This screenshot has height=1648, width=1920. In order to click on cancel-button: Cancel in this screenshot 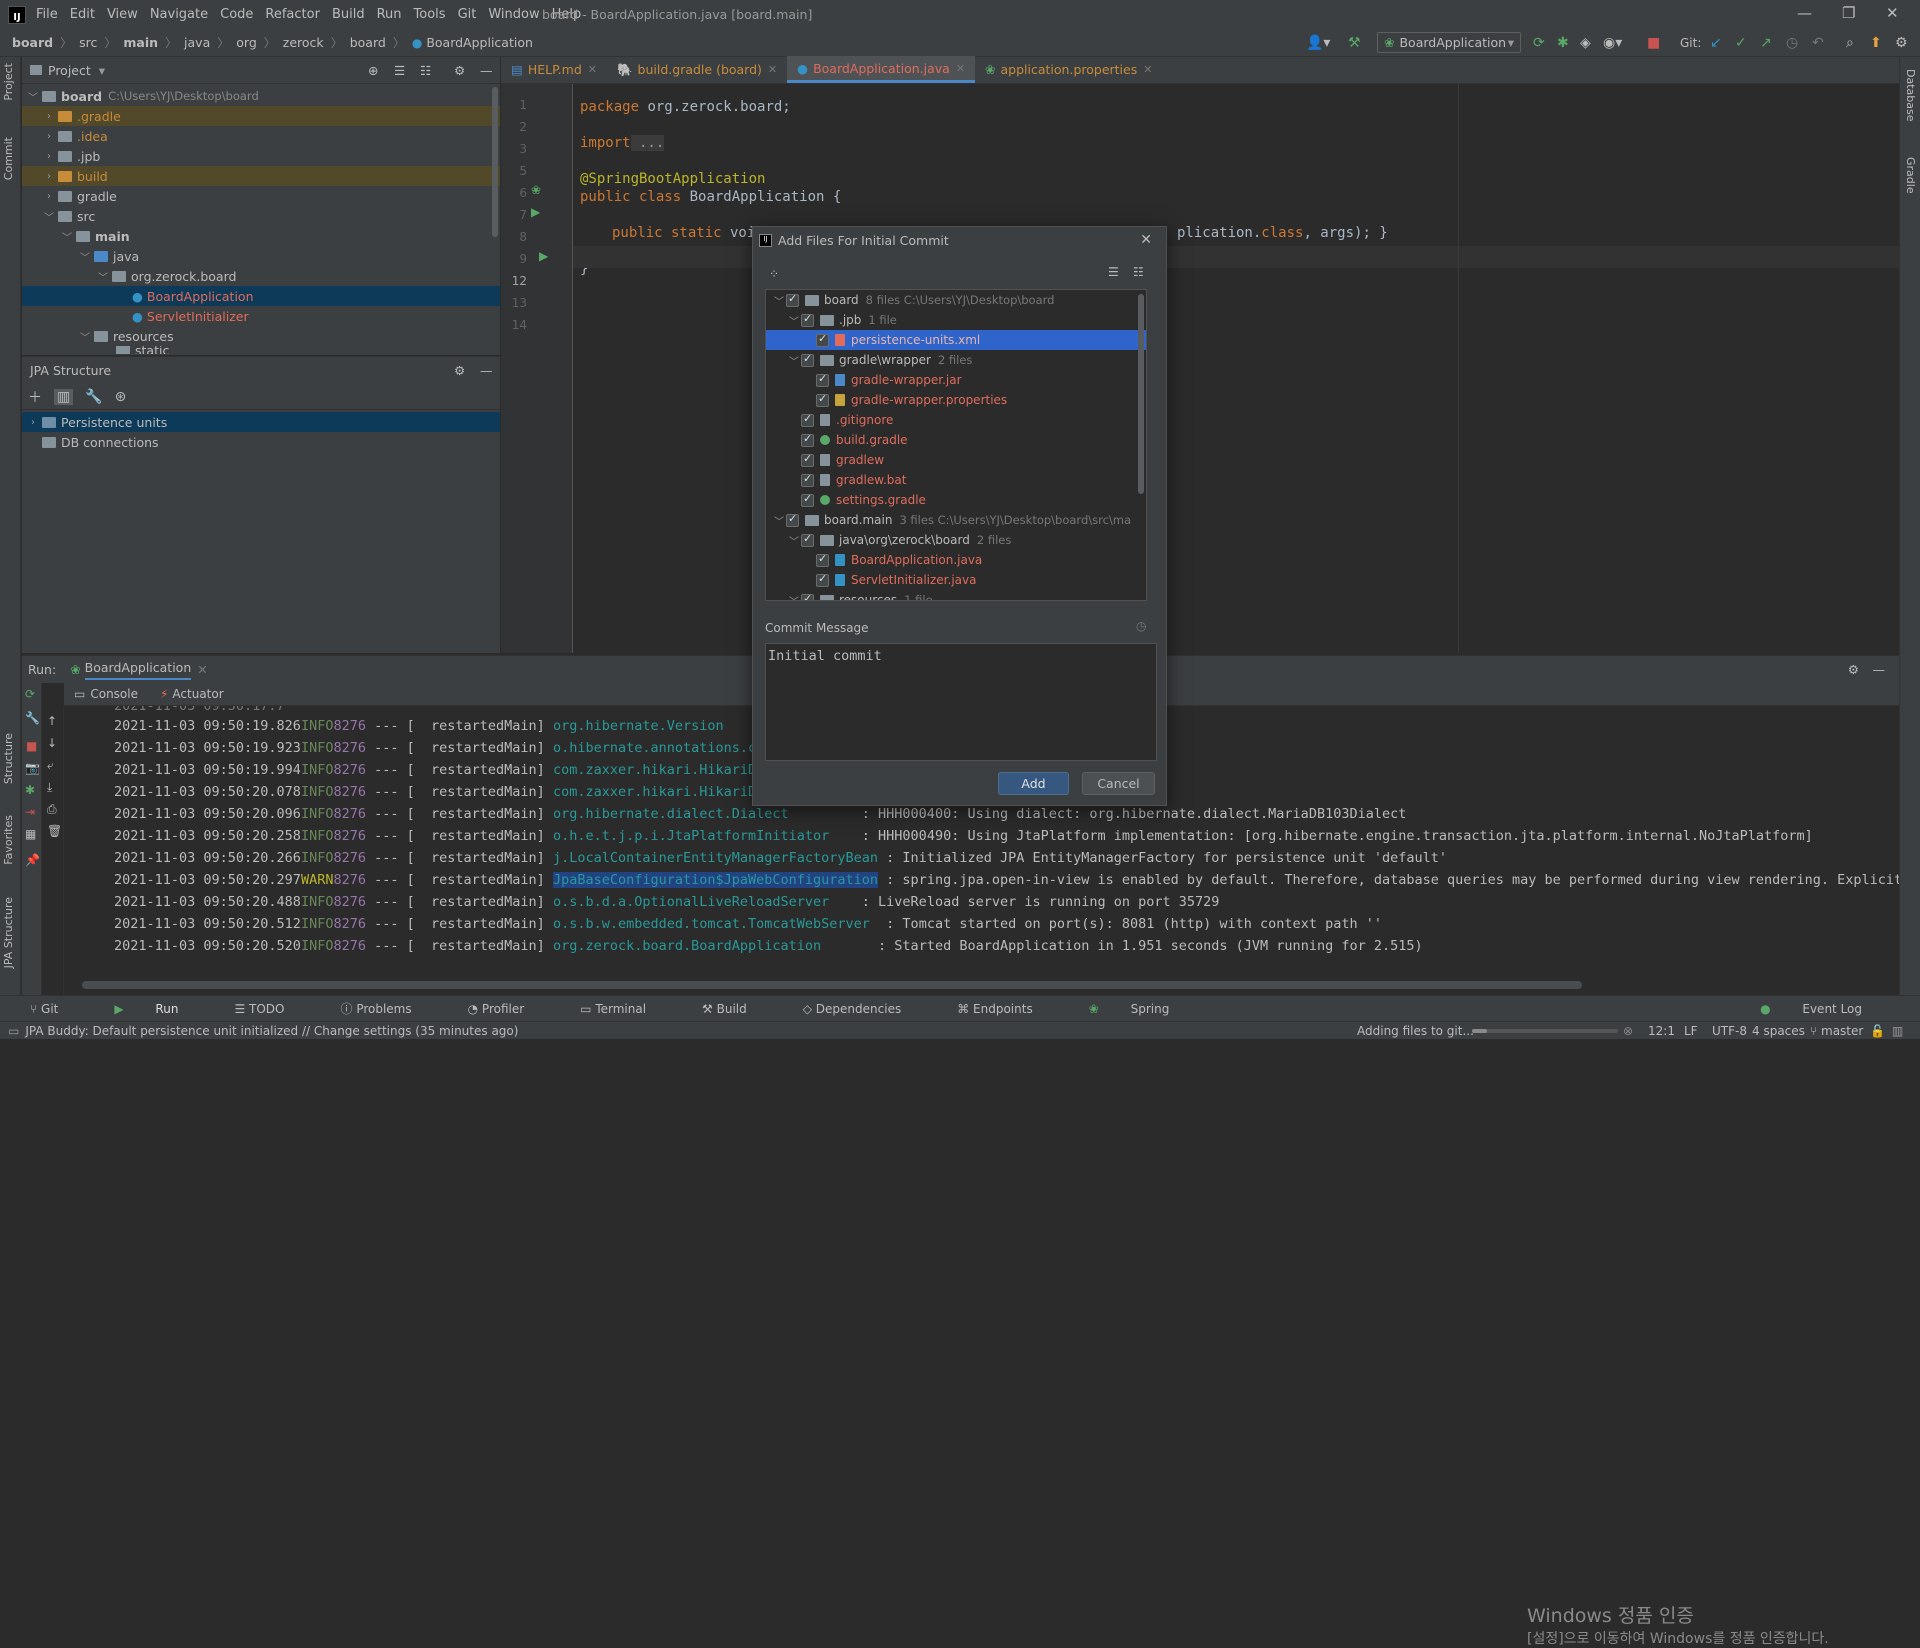, I will do `click(1118, 783)`.